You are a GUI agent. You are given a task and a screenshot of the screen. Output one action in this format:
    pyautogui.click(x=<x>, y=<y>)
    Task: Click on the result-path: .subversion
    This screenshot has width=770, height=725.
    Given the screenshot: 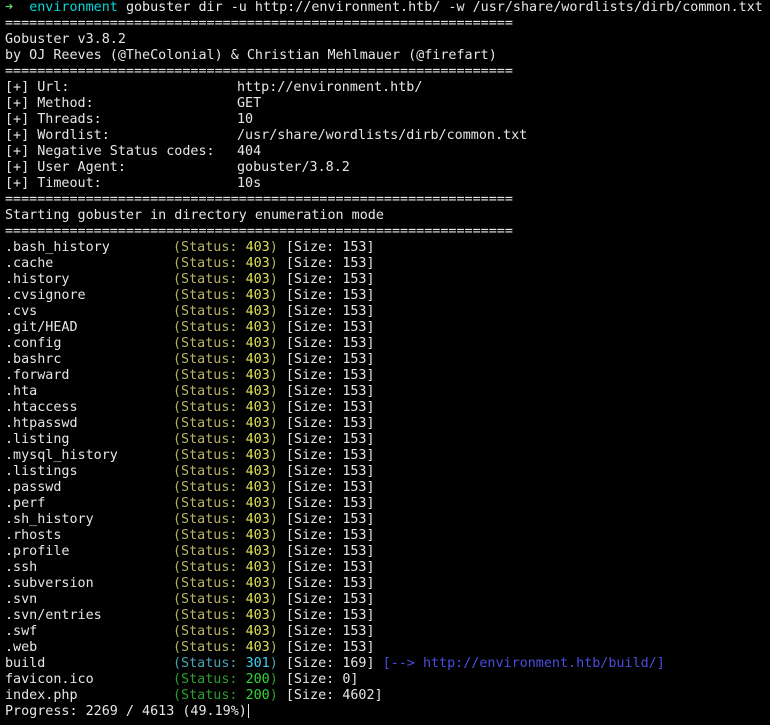 What is the action you would take?
    pyautogui.click(x=49, y=583)
    